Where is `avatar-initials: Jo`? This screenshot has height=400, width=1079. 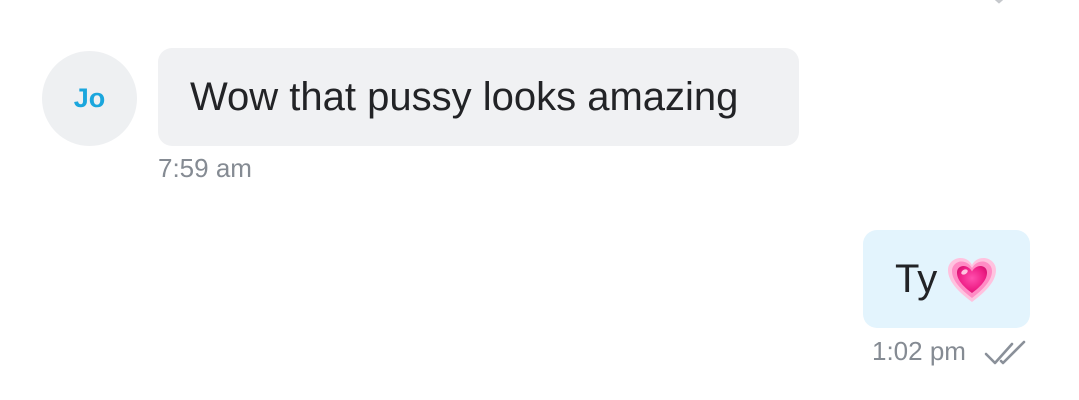 avatar-initials: Jo is located at coordinates (89, 98).